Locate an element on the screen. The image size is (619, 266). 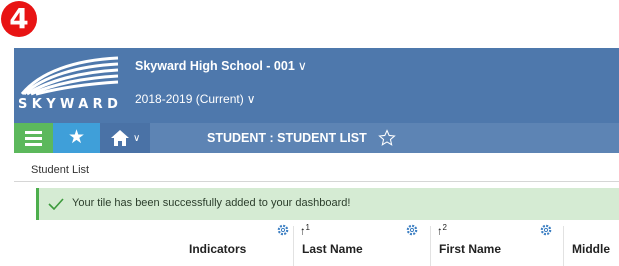
sort-order: 2 is located at coordinates (444, 227).